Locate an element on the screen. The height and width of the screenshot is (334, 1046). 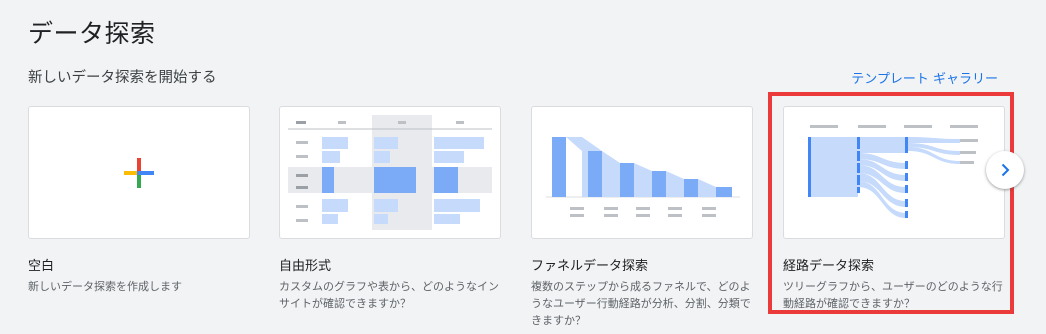
section-title: 新しいデータ探索を開始する is located at coordinates (122, 78).